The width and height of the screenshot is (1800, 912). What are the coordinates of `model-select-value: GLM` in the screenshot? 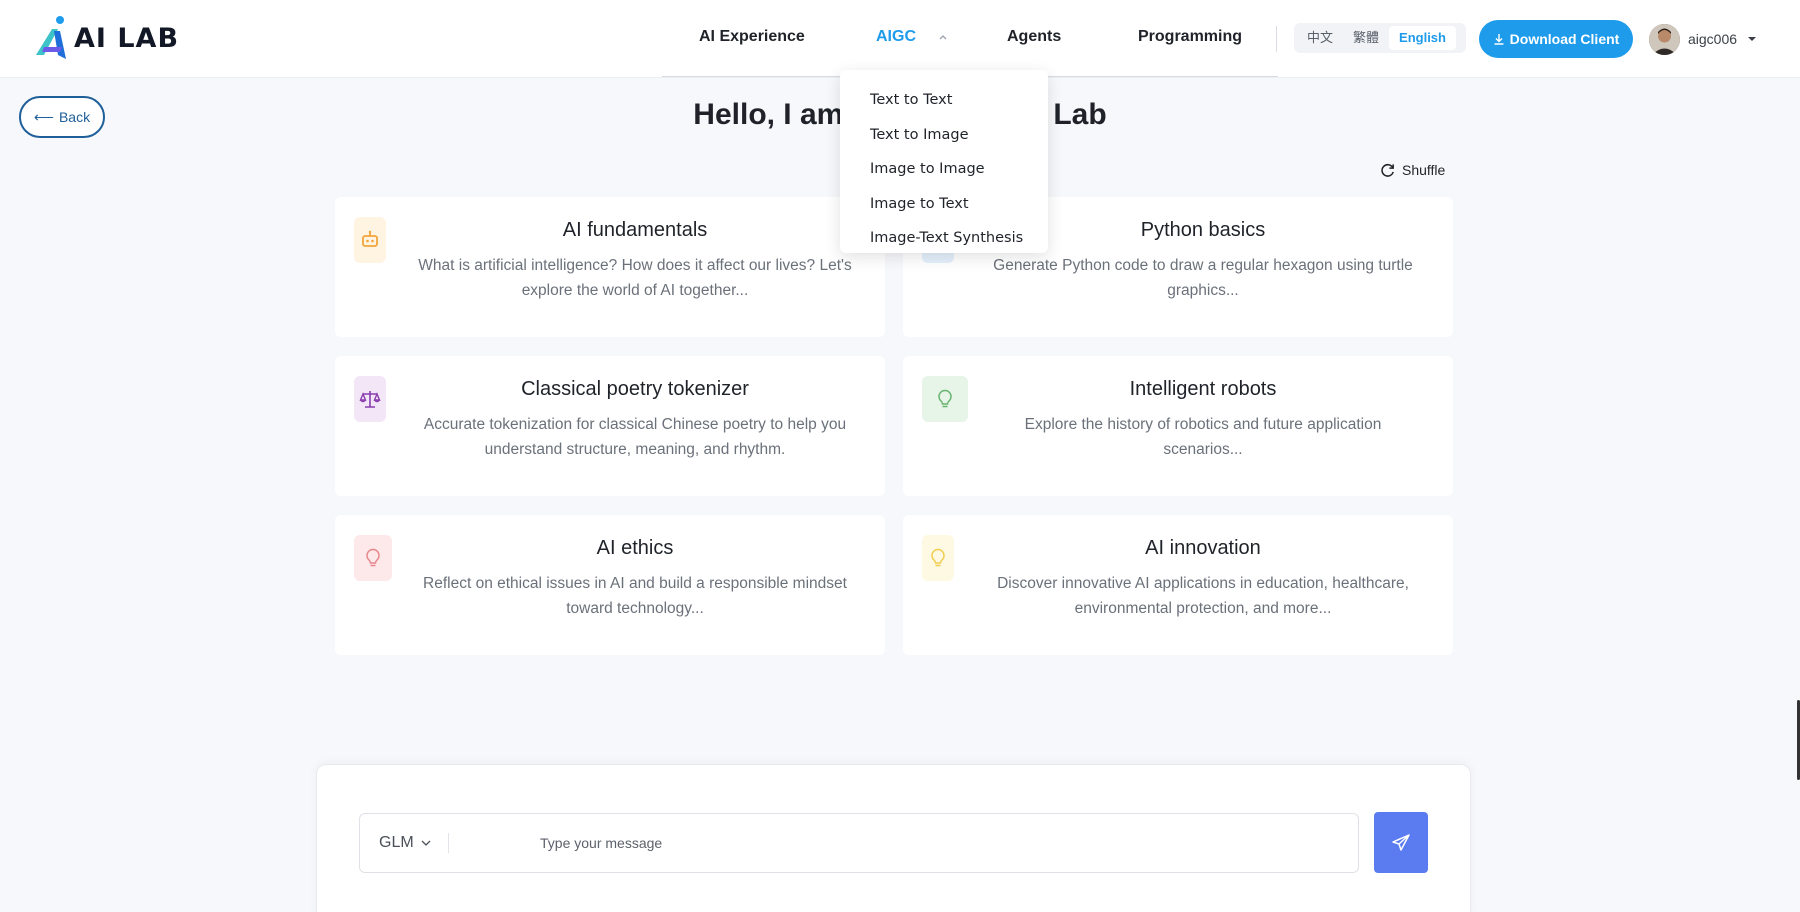 It's located at (396, 842).